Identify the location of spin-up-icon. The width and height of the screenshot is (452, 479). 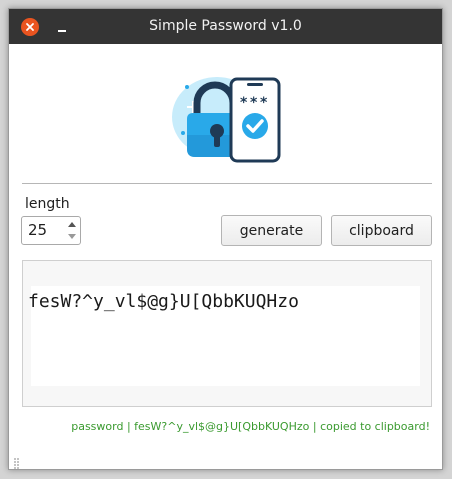
(72, 224).